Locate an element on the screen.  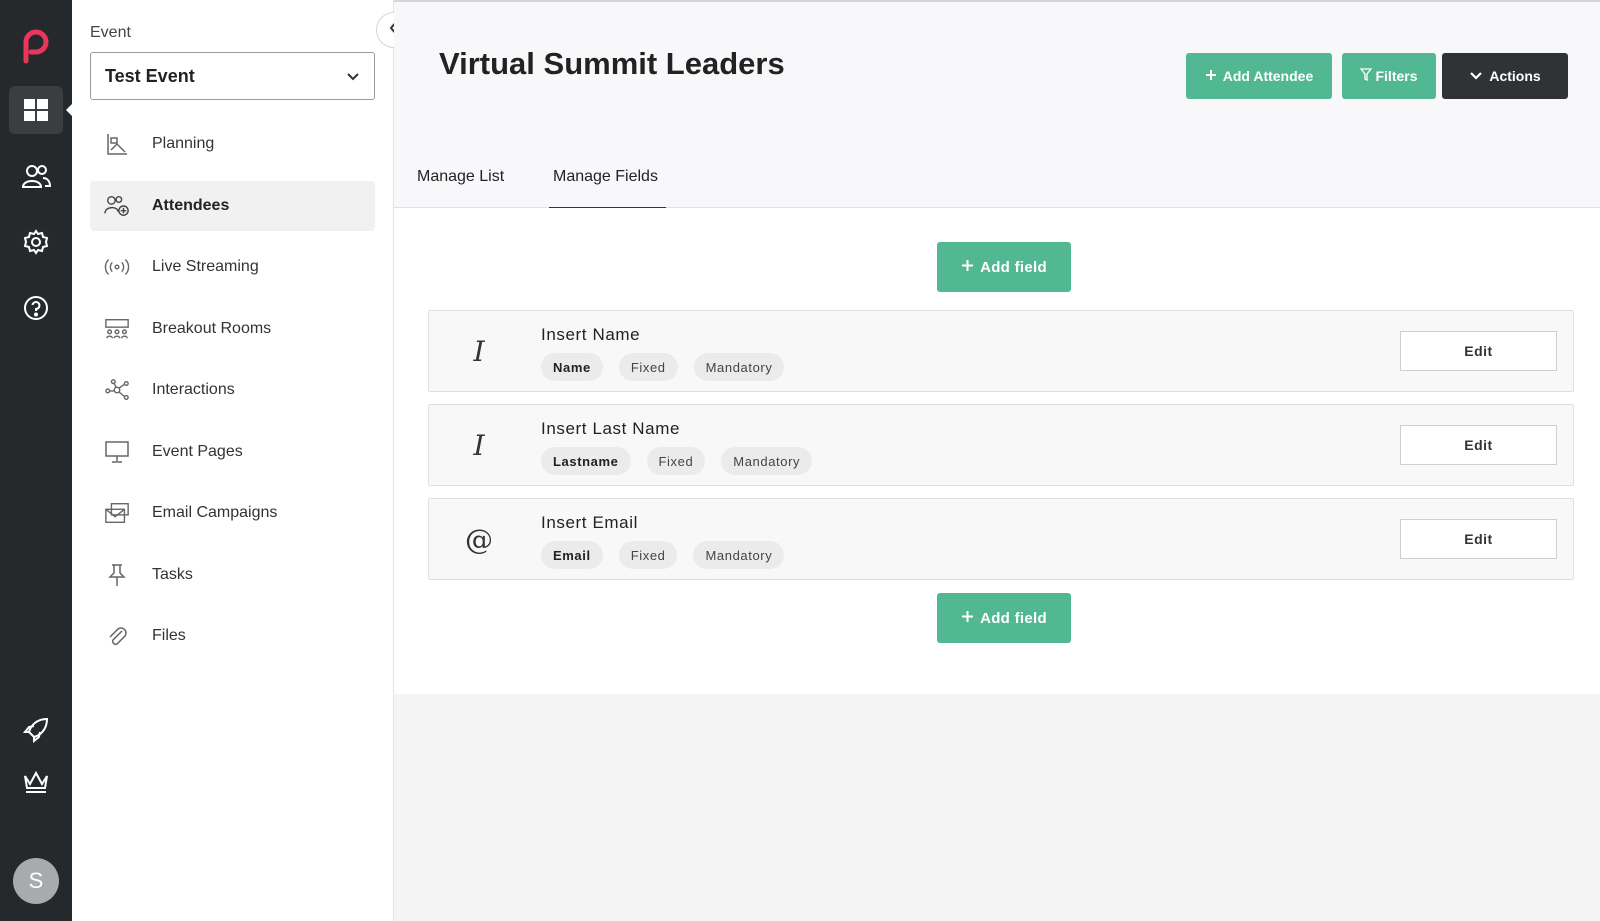
field-tags: Lastname Fixed Mandatory is located at coordinates (677, 461).